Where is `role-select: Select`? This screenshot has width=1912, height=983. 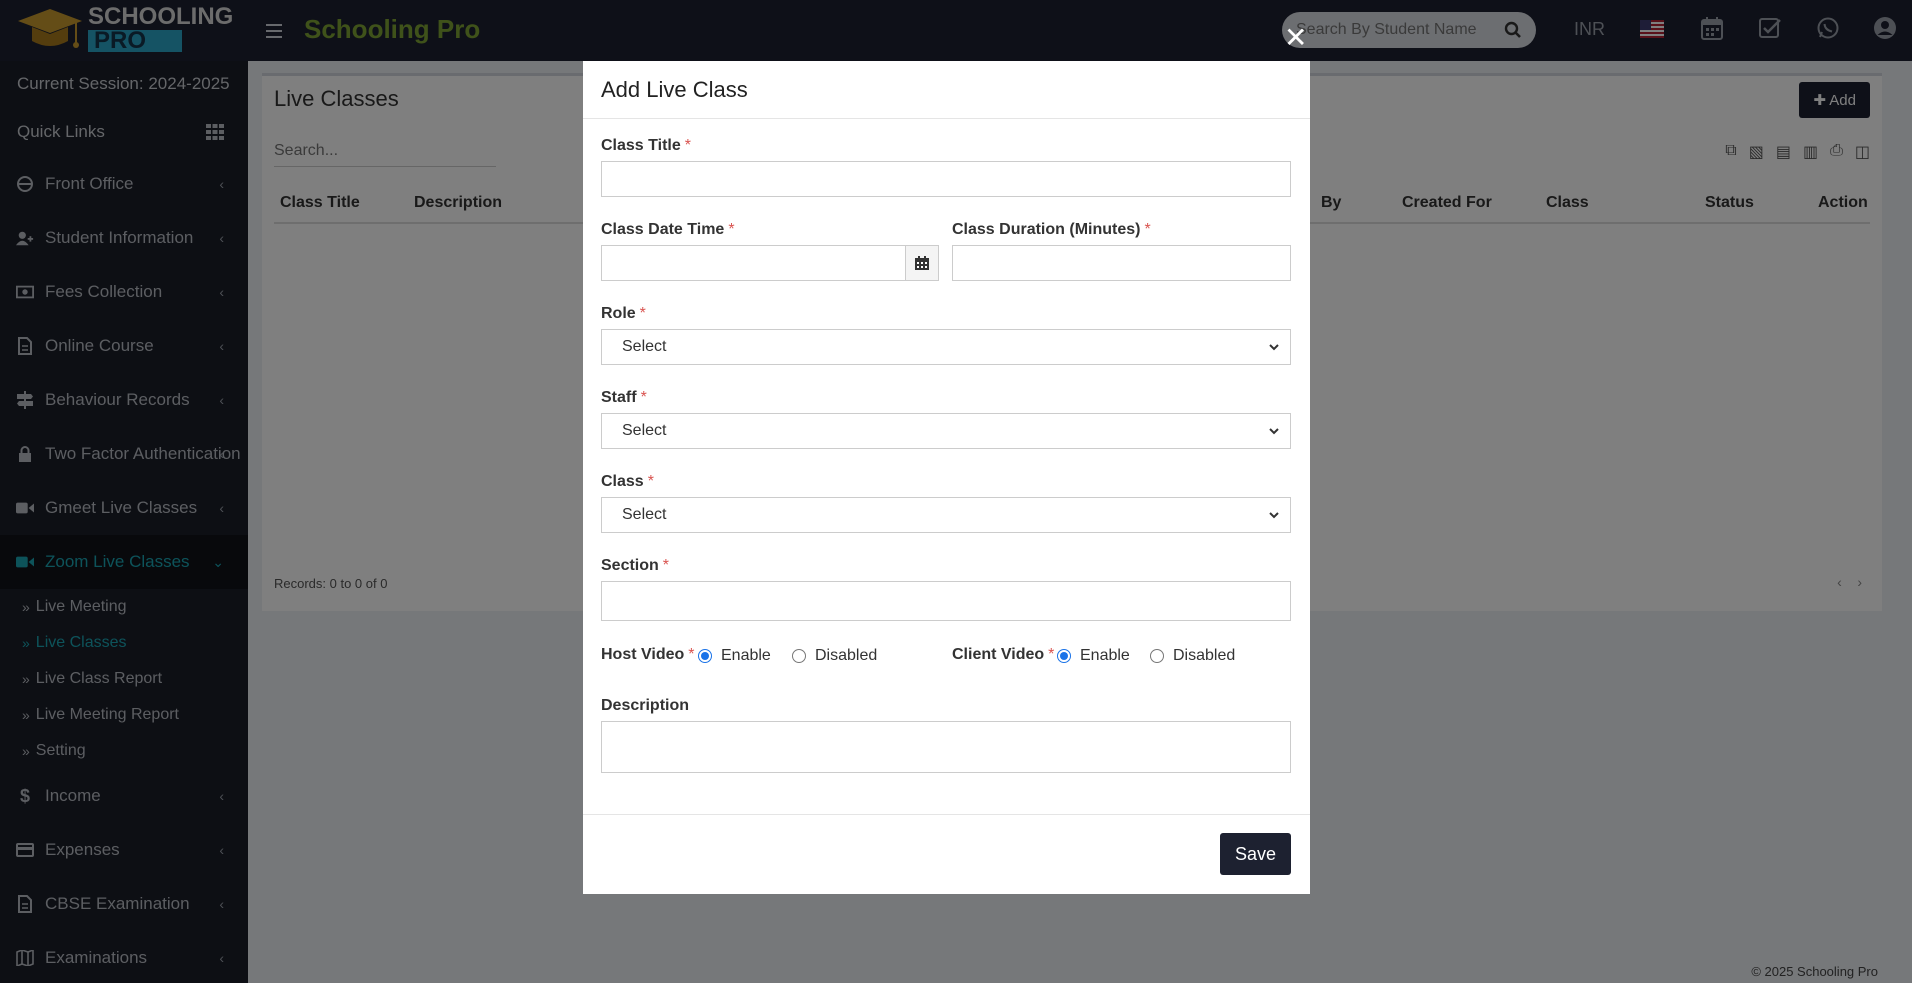 role-select: Select is located at coordinates (946, 347).